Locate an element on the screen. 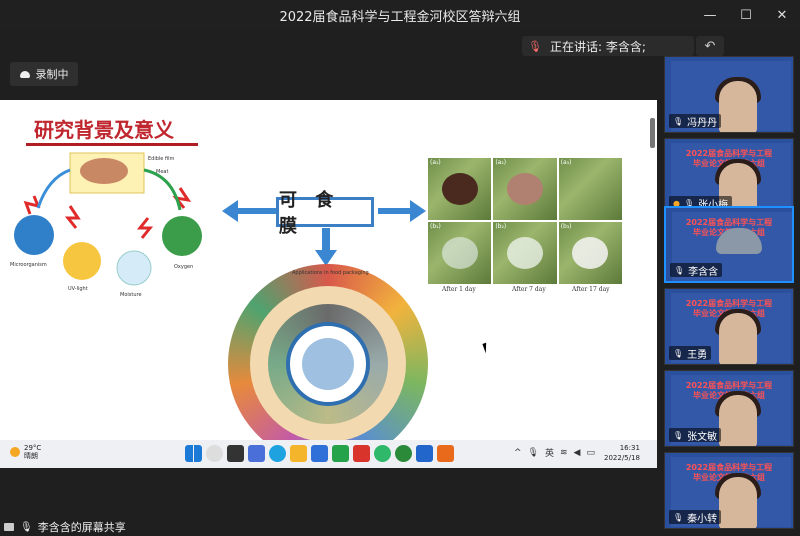  participant-tile: 2022届食品科学与工程毕业论文答辩第六组 🎙张文敏 is located at coordinates (729, 408).